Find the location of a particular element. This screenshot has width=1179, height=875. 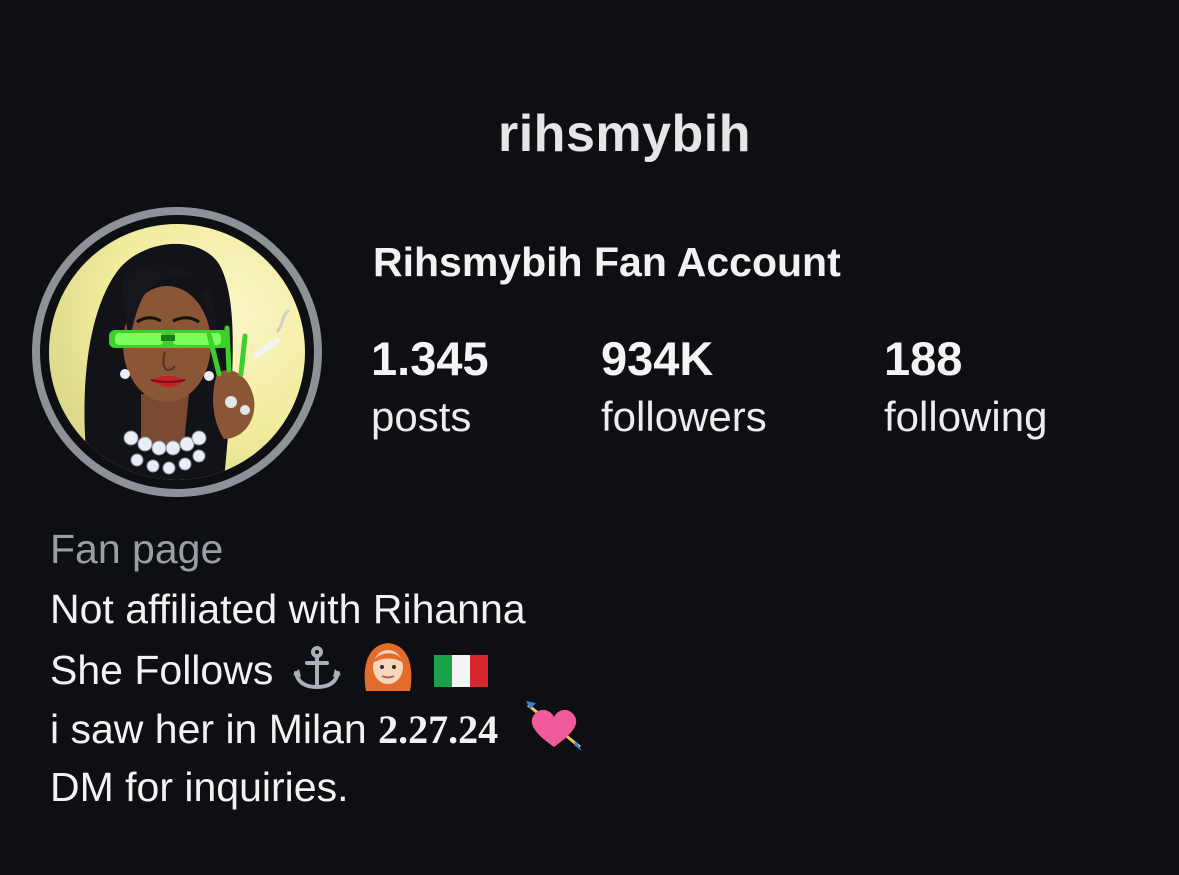

anchor-icon is located at coordinates (316, 668).